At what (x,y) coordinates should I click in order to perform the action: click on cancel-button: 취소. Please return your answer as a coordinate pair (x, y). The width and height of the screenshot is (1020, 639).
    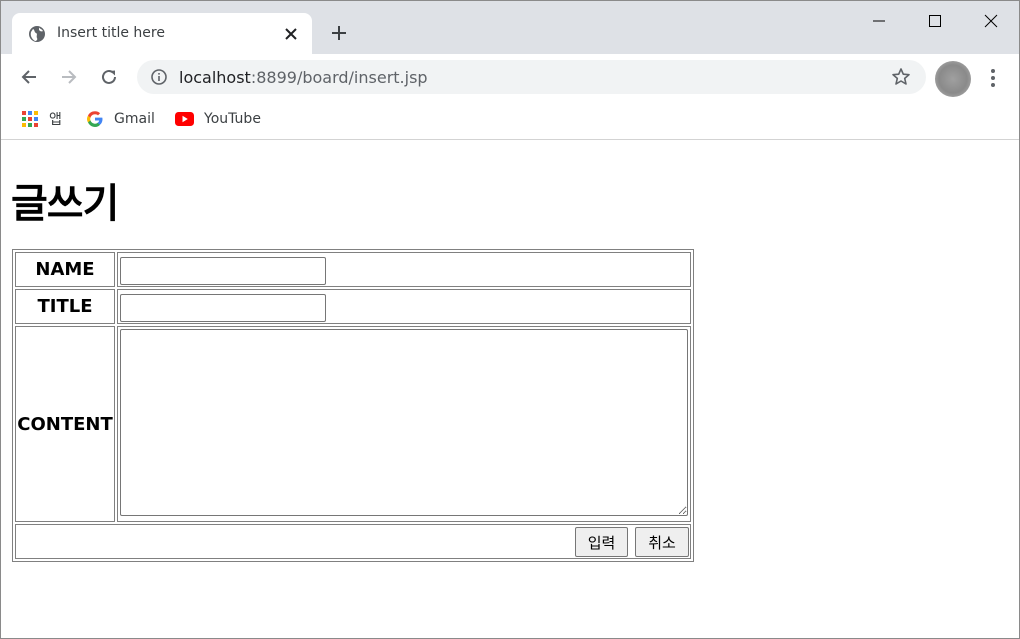
    Looking at the image, I should click on (662, 542).